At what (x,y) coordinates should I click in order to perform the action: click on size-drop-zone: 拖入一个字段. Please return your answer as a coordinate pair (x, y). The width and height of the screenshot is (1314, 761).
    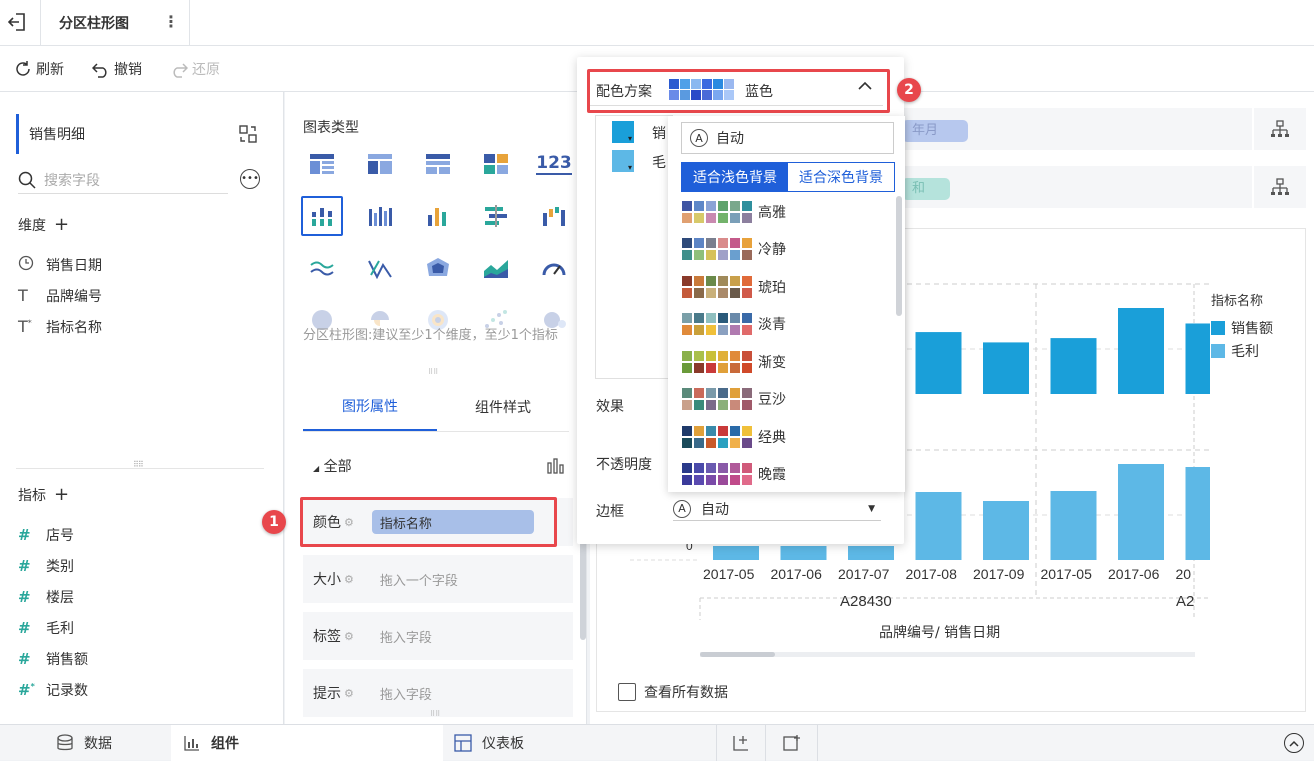
    Looking at the image, I should click on (419, 579).